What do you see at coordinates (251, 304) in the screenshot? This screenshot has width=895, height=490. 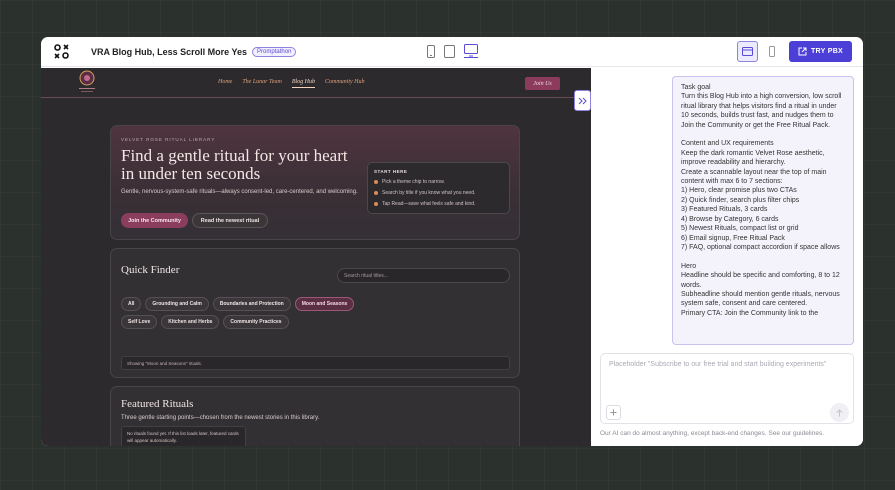 I see `chip-boundaries: Boundaries and Protection` at bounding box center [251, 304].